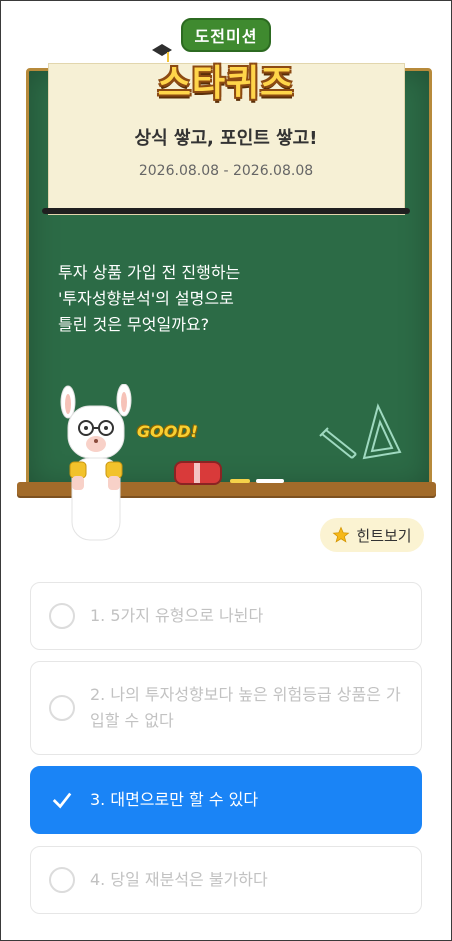  Describe the element at coordinates (179, 879) in the screenshot. I see `answer-option-label: 4. 당일 재분석은 불가하다` at that location.